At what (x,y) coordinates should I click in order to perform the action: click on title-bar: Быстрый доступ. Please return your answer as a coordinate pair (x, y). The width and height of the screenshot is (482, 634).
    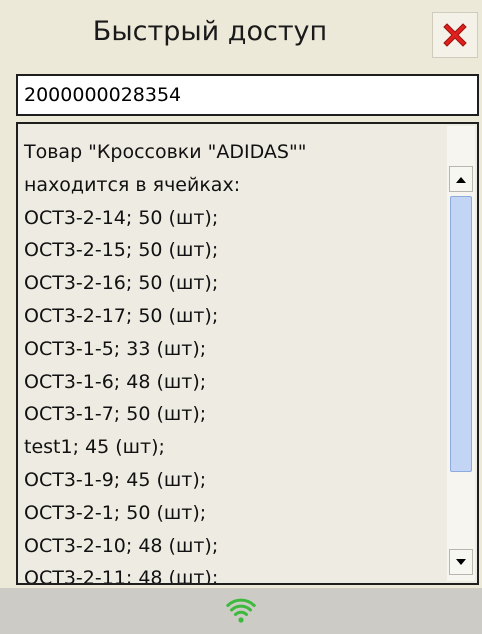
    Looking at the image, I should click on (241, 32).